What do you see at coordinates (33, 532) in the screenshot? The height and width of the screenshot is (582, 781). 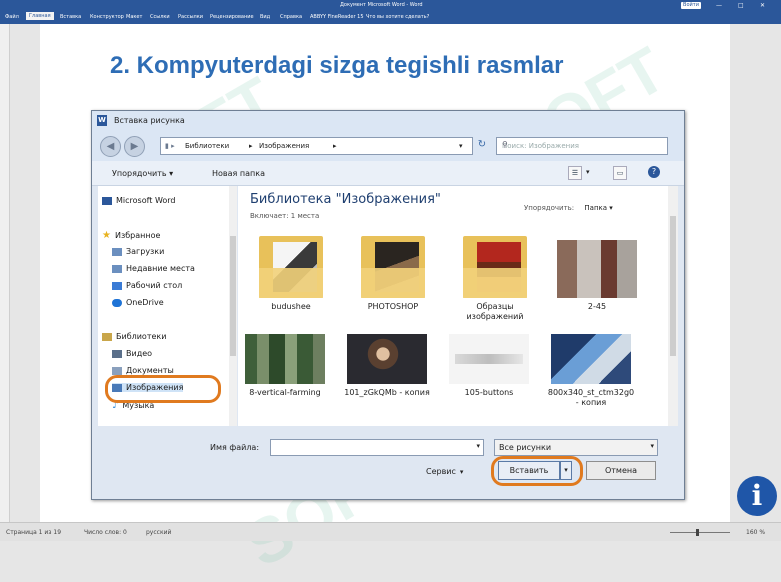 I see `page-counter: Страница 1 из 19` at bounding box center [33, 532].